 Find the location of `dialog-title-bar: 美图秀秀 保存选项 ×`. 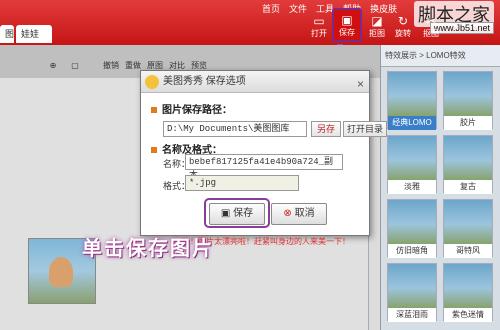

dialog-title-bar: 美图秀秀 保存选项 × is located at coordinates (255, 82).